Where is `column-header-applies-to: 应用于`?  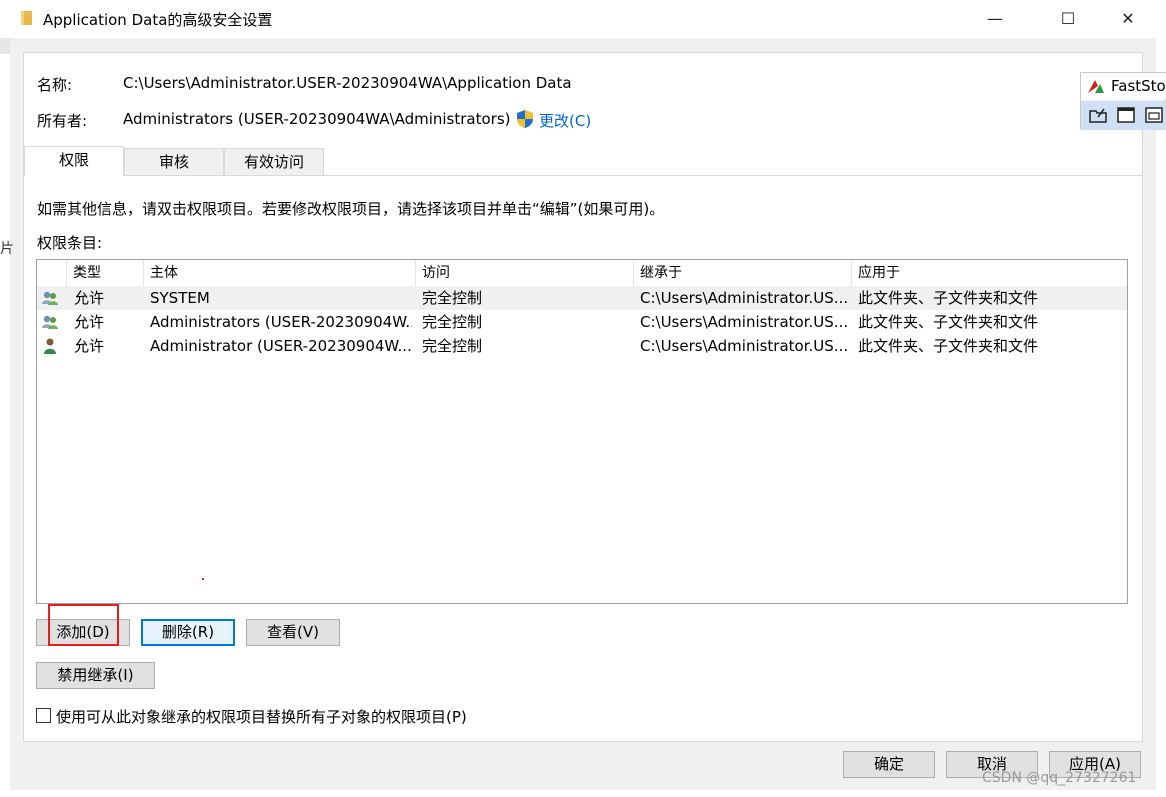
column-header-applies-to: 应用于 is located at coordinates (989, 273).